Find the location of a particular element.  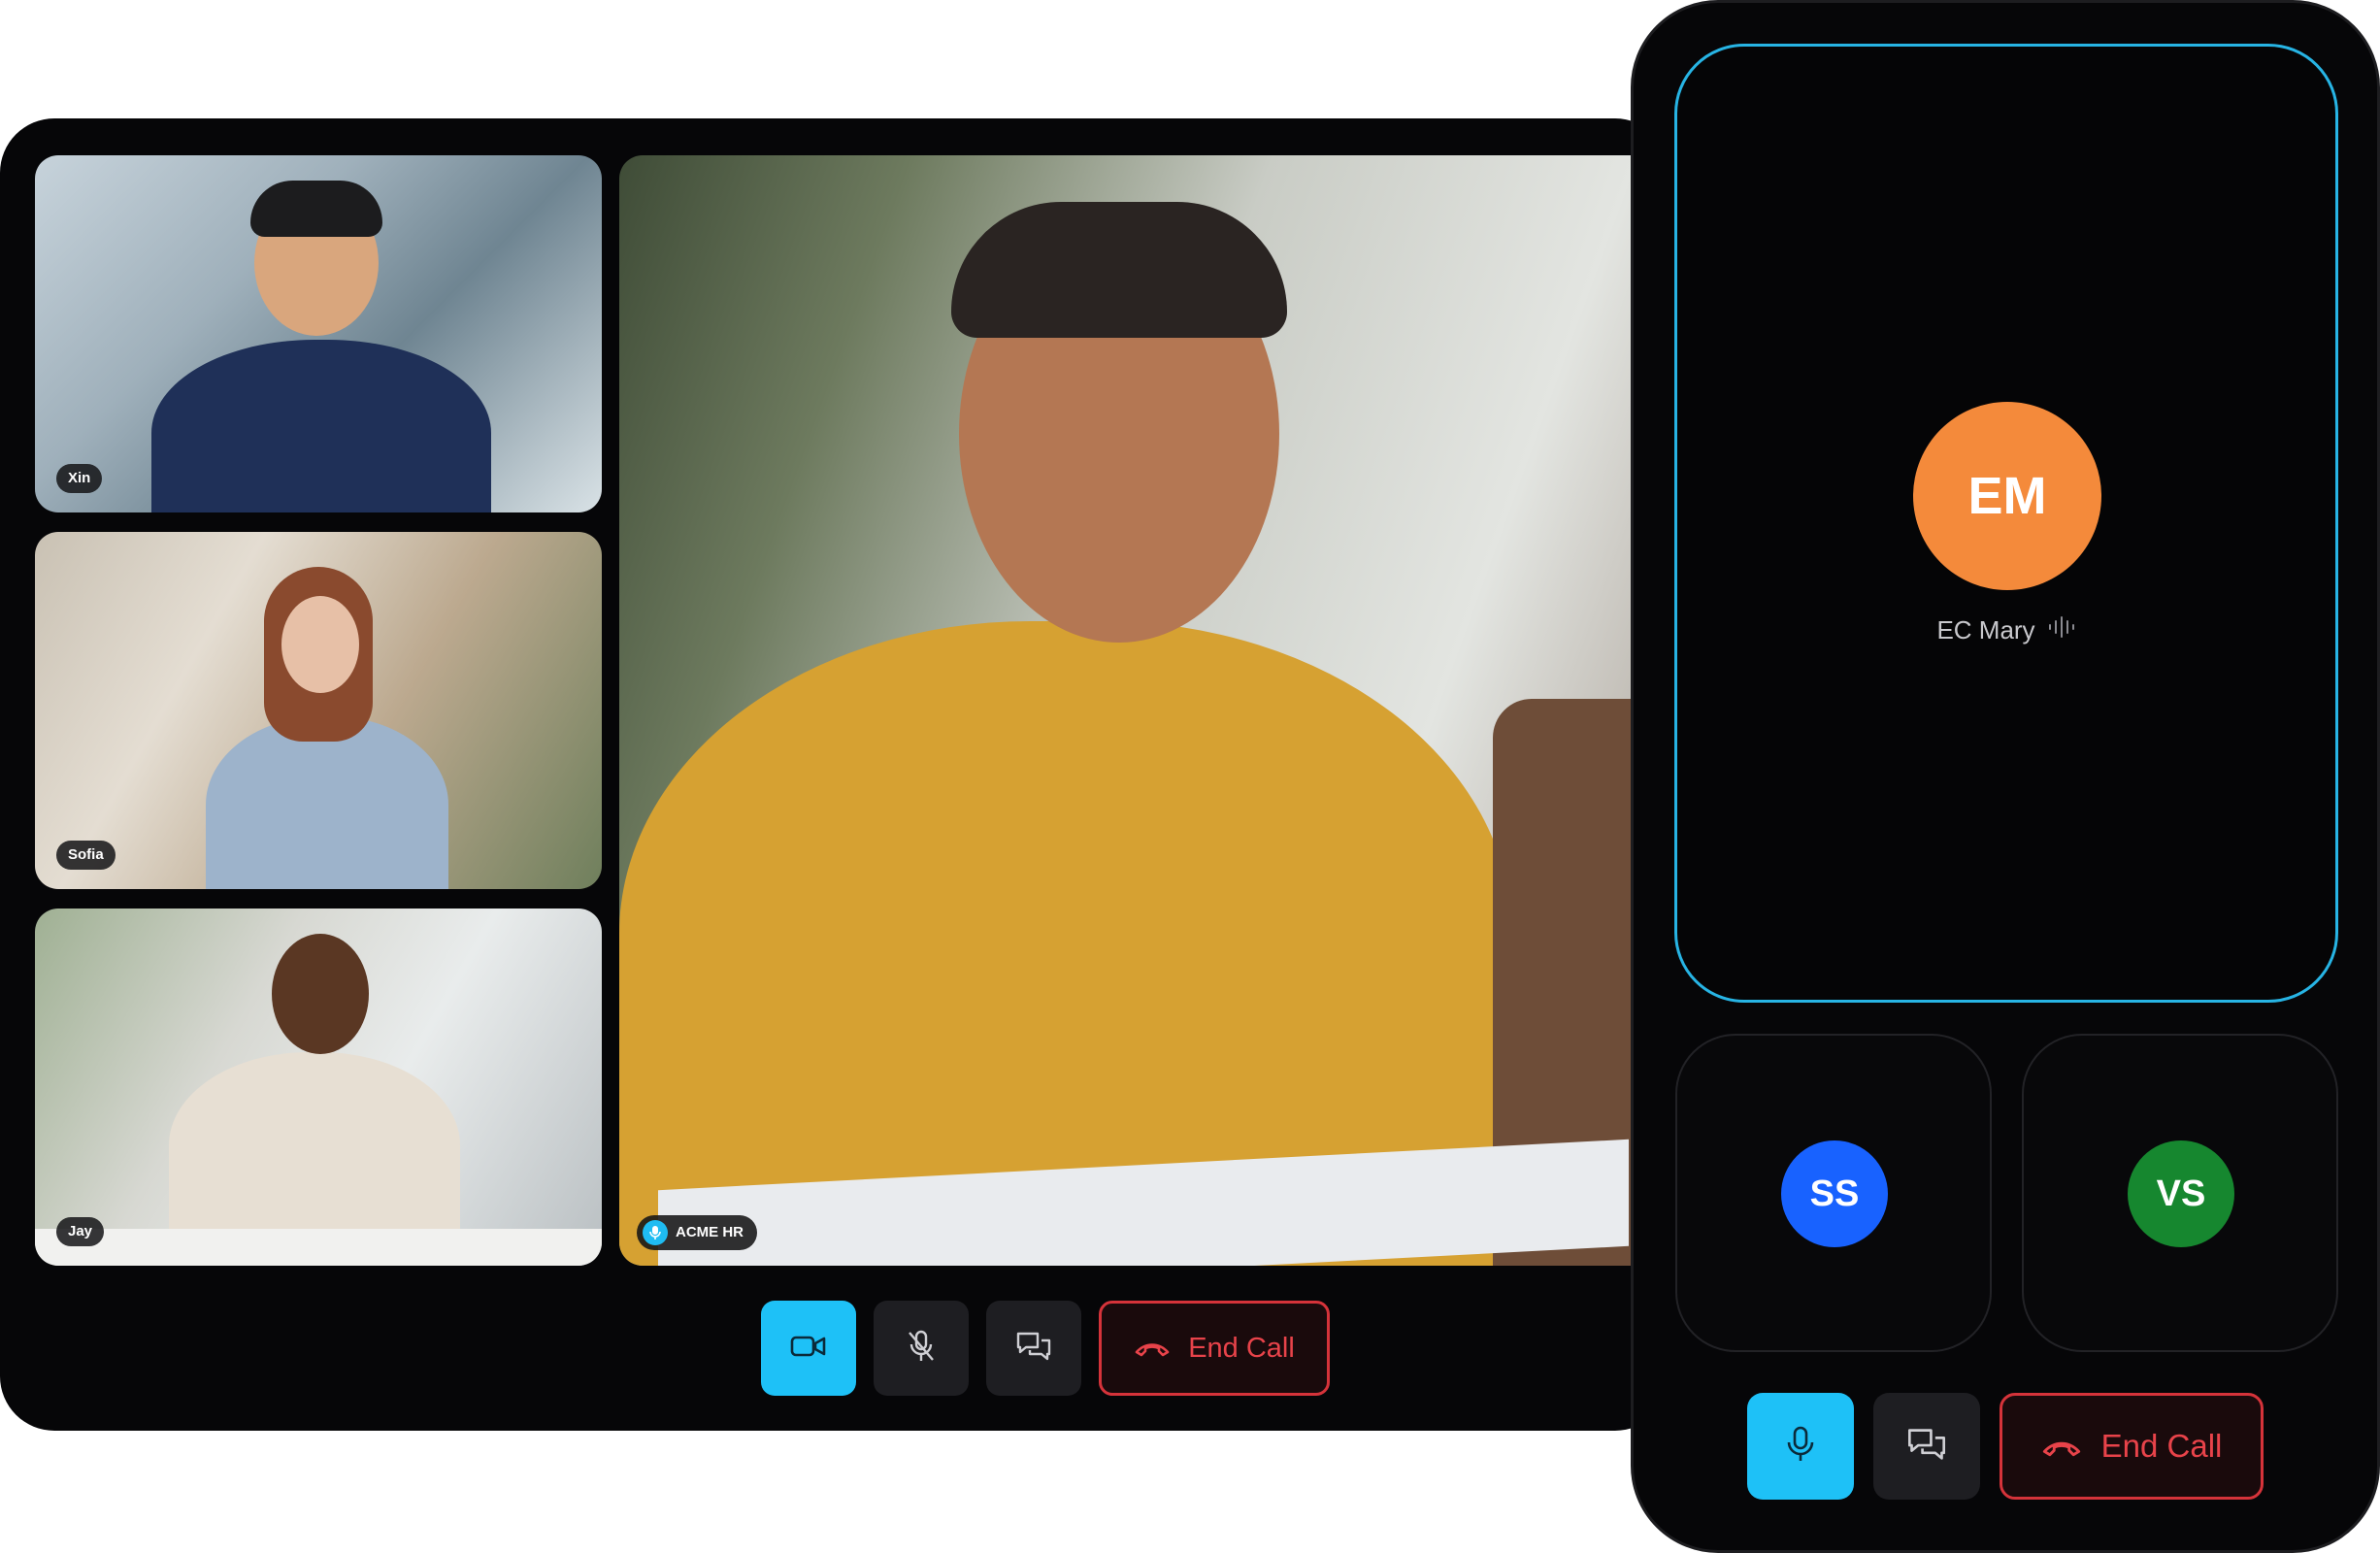

camera-toggle-button is located at coordinates (808, 1348).